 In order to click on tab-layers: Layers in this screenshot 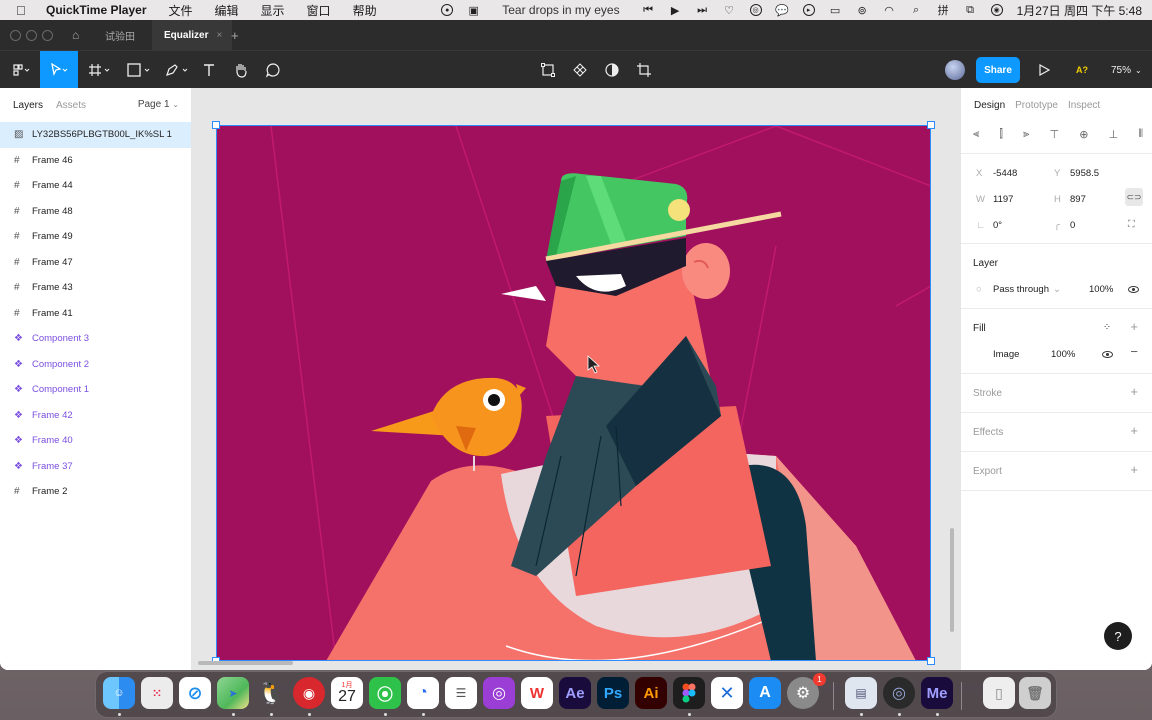, I will do `click(28, 105)`.